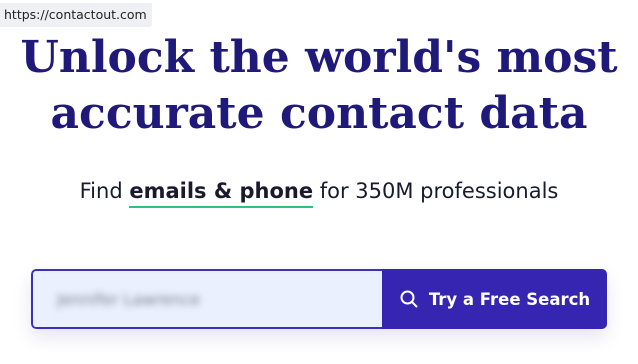  I want to click on url-status-chip: https://contactout.com, so click(76, 15).